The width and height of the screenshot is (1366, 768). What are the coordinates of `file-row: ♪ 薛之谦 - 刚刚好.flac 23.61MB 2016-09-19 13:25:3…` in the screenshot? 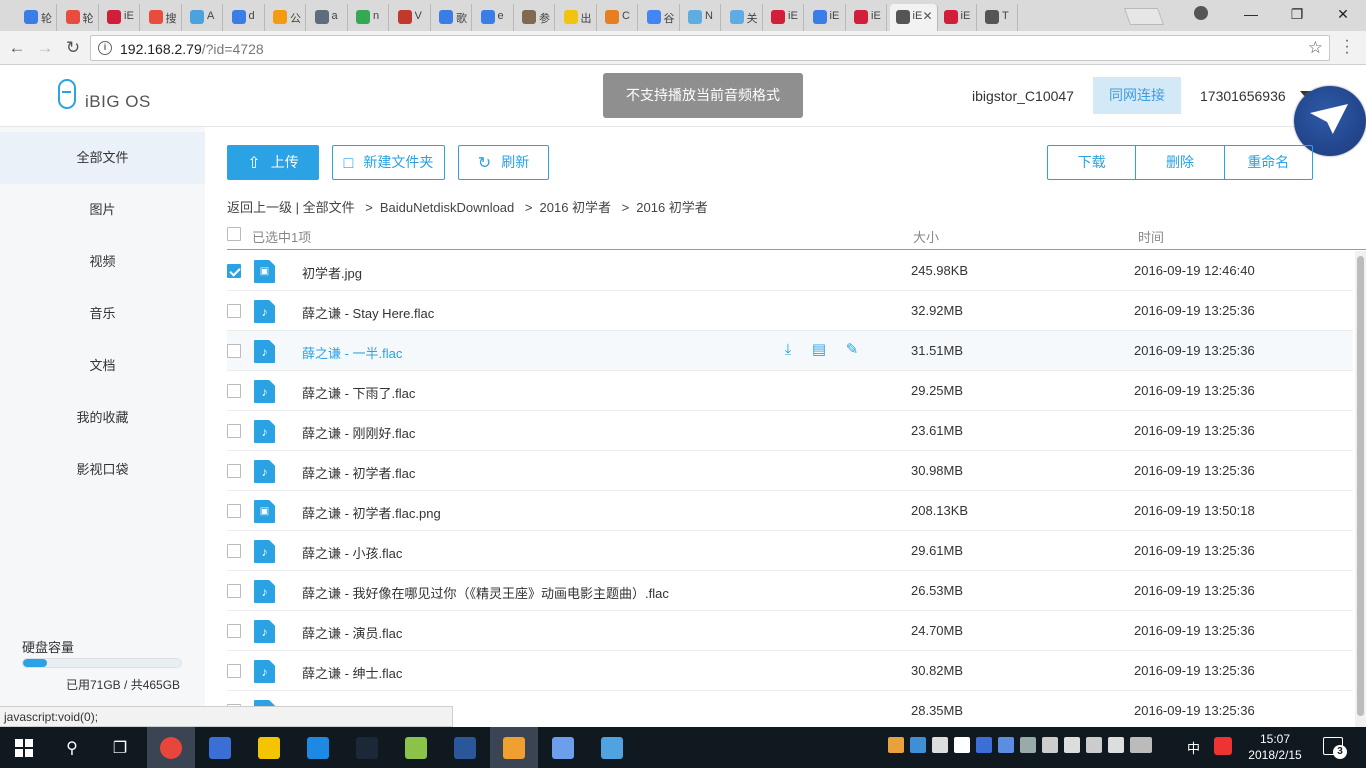 It's located at (790, 431).